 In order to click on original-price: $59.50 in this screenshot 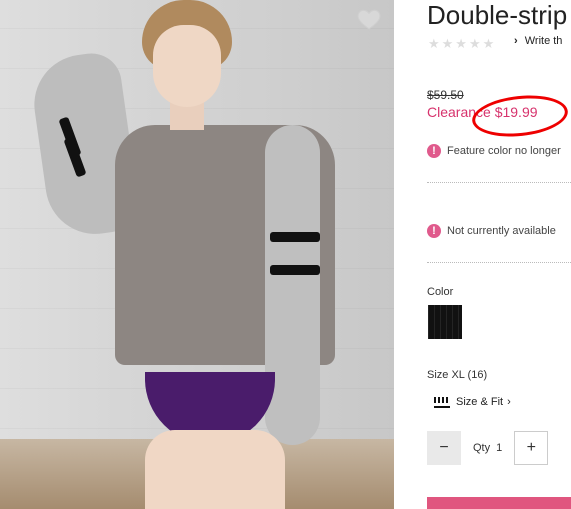, I will do `click(445, 95)`.